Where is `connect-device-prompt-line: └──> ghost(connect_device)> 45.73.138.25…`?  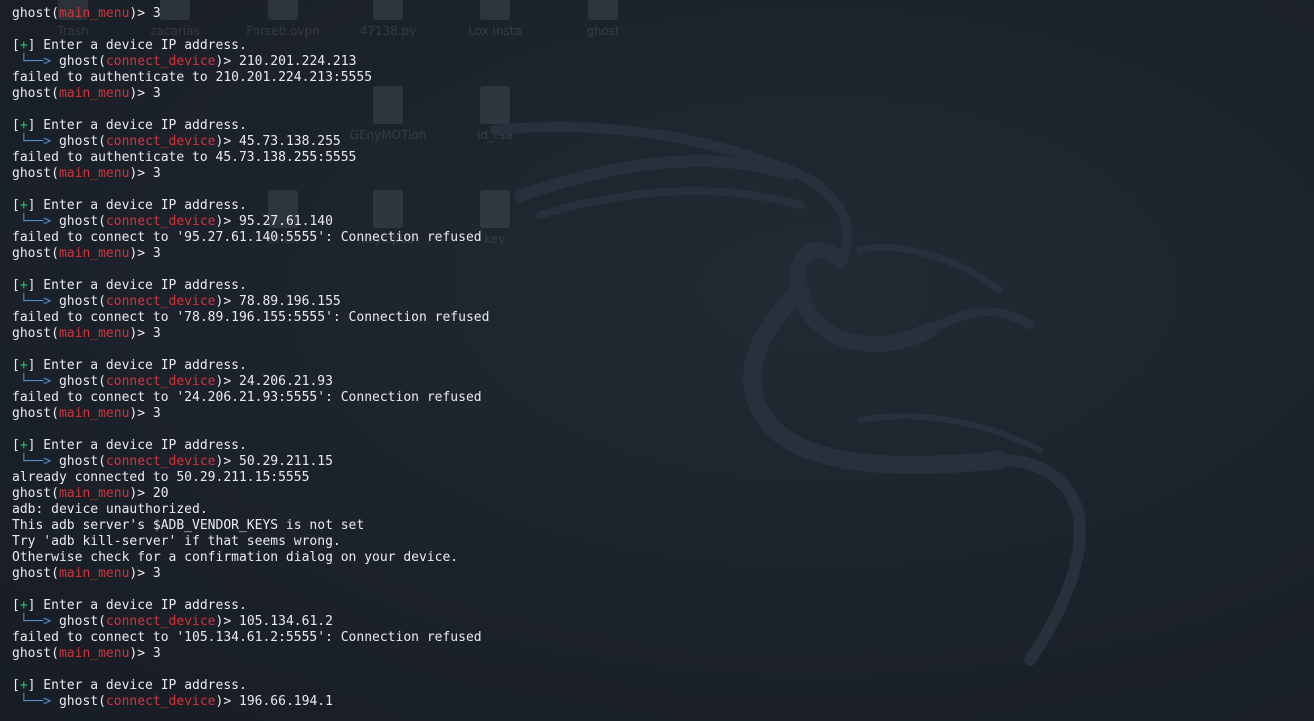
connect-device-prompt-line: └──> ghost(connect_device)> 45.73.138.25… is located at coordinates (657, 142).